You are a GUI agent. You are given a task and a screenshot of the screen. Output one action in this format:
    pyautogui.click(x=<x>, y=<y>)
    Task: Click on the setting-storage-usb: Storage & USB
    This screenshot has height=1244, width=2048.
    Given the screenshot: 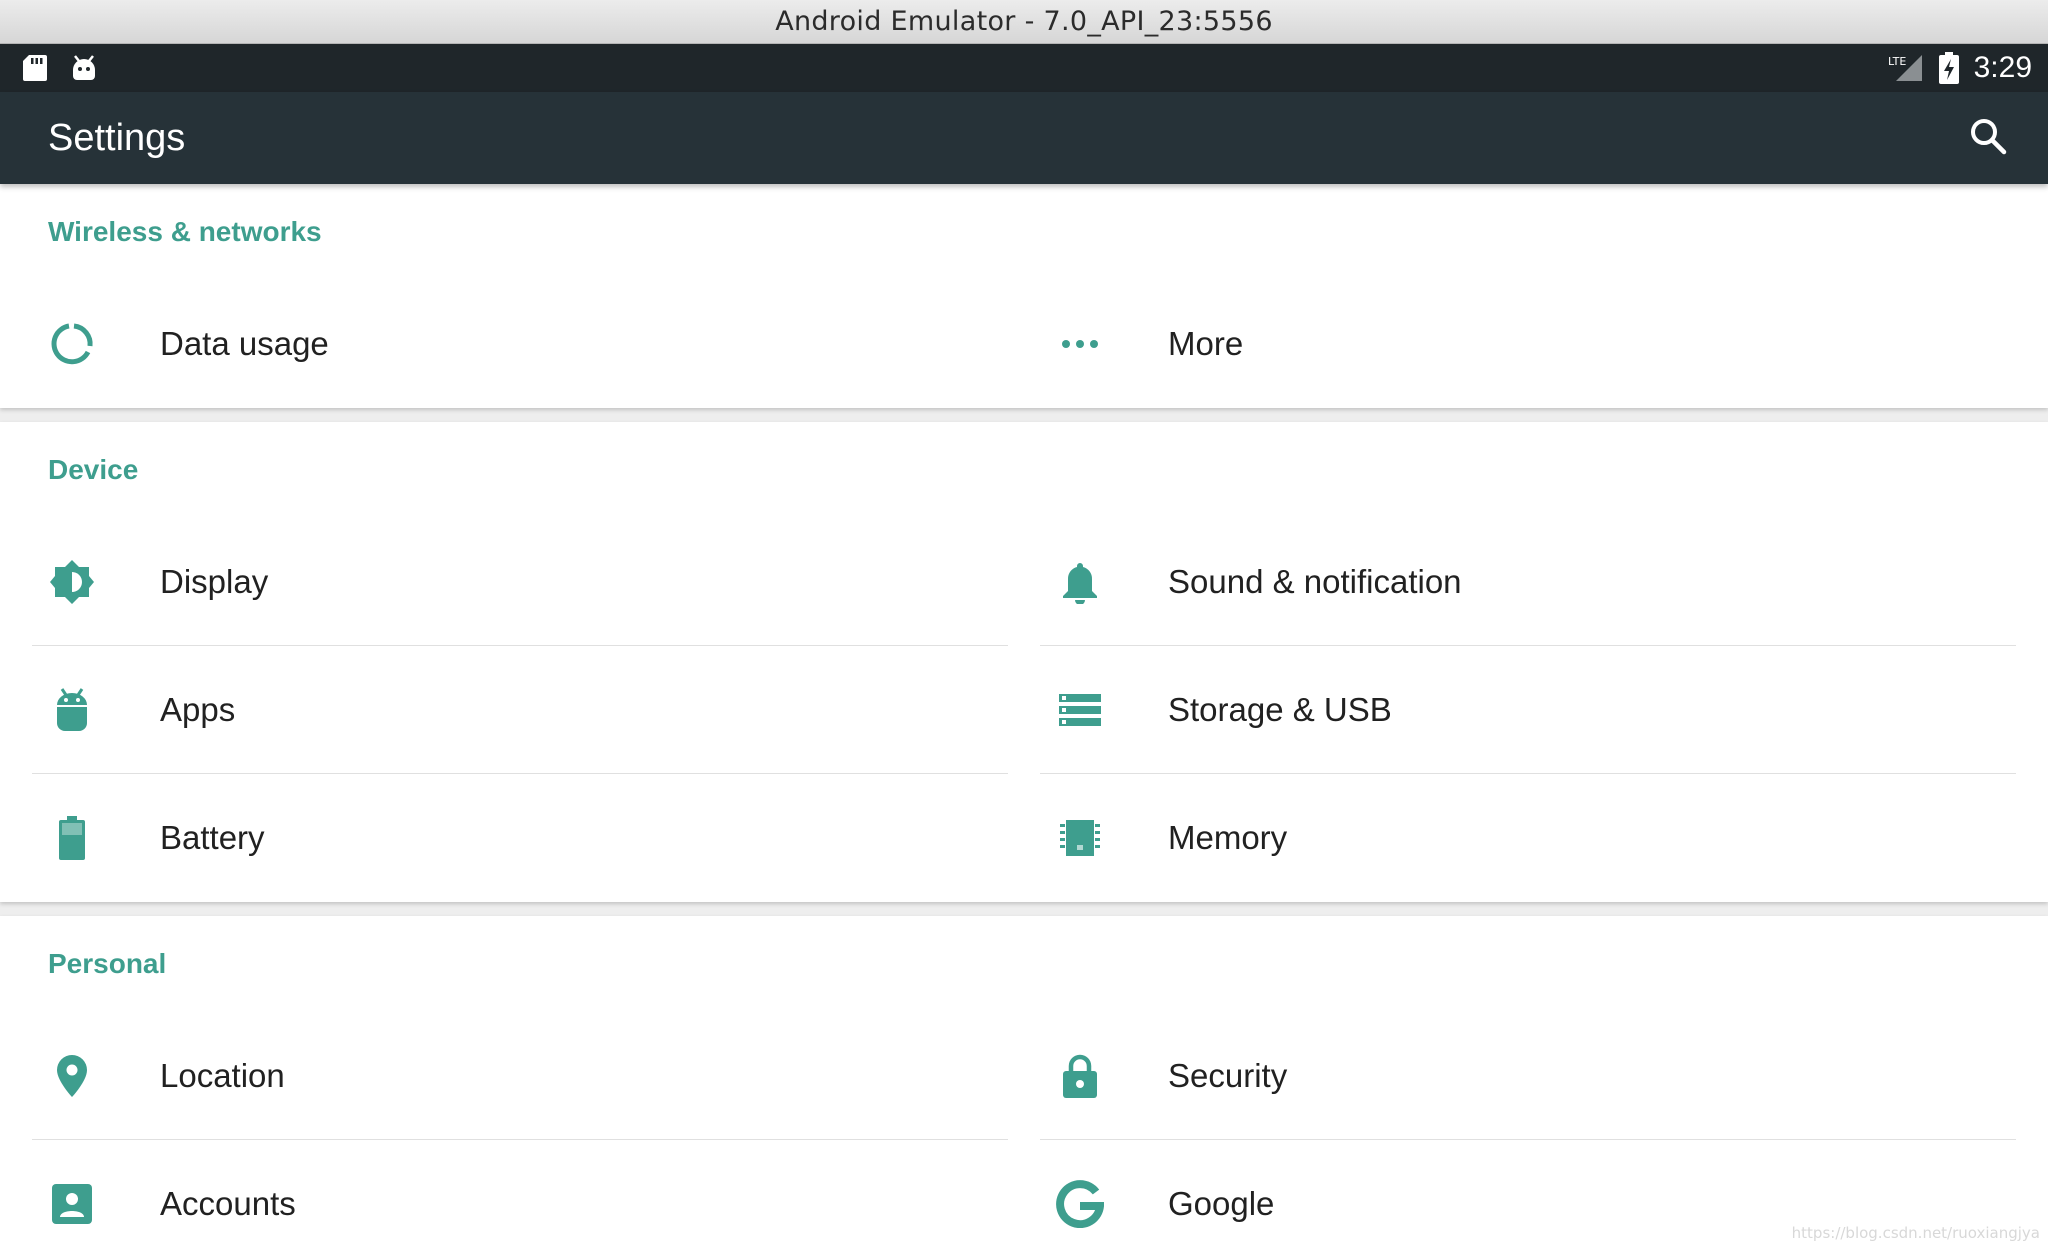 What is the action you would take?
    pyautogui.click(x=1520, y=710)
    